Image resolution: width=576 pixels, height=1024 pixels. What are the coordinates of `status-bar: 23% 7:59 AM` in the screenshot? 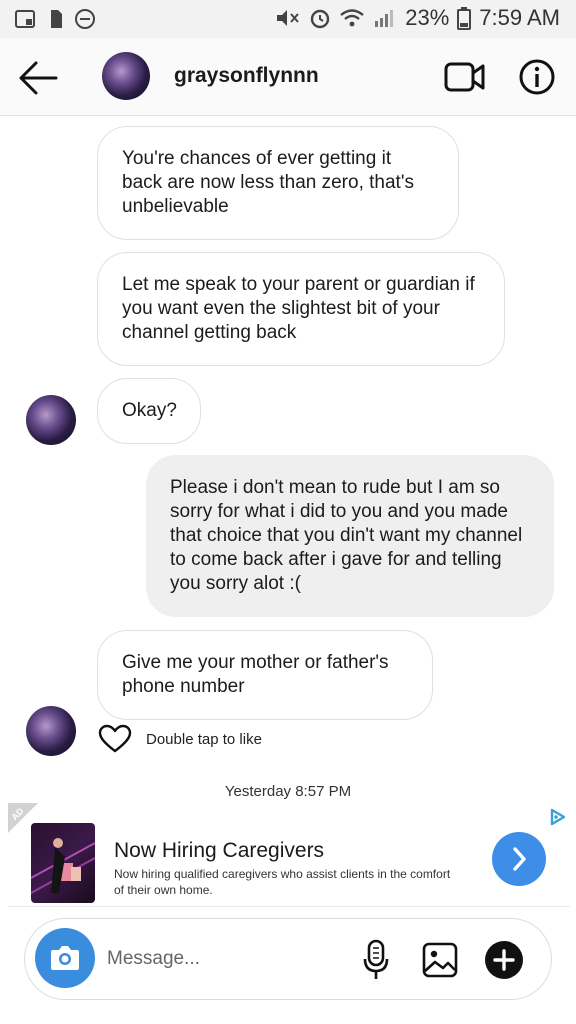 It's located at (288, 19).